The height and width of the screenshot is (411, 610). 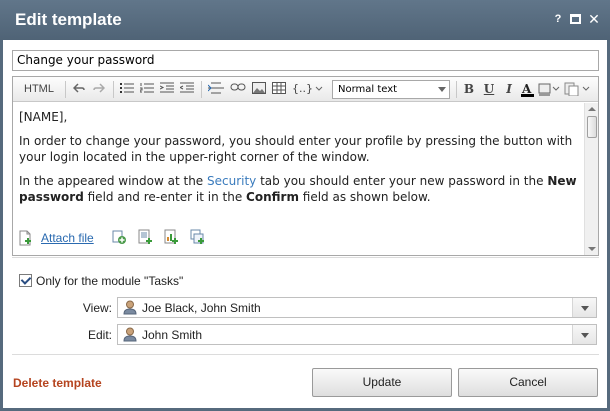 I want to click on maximize-icon, so click(x=575, y=19).